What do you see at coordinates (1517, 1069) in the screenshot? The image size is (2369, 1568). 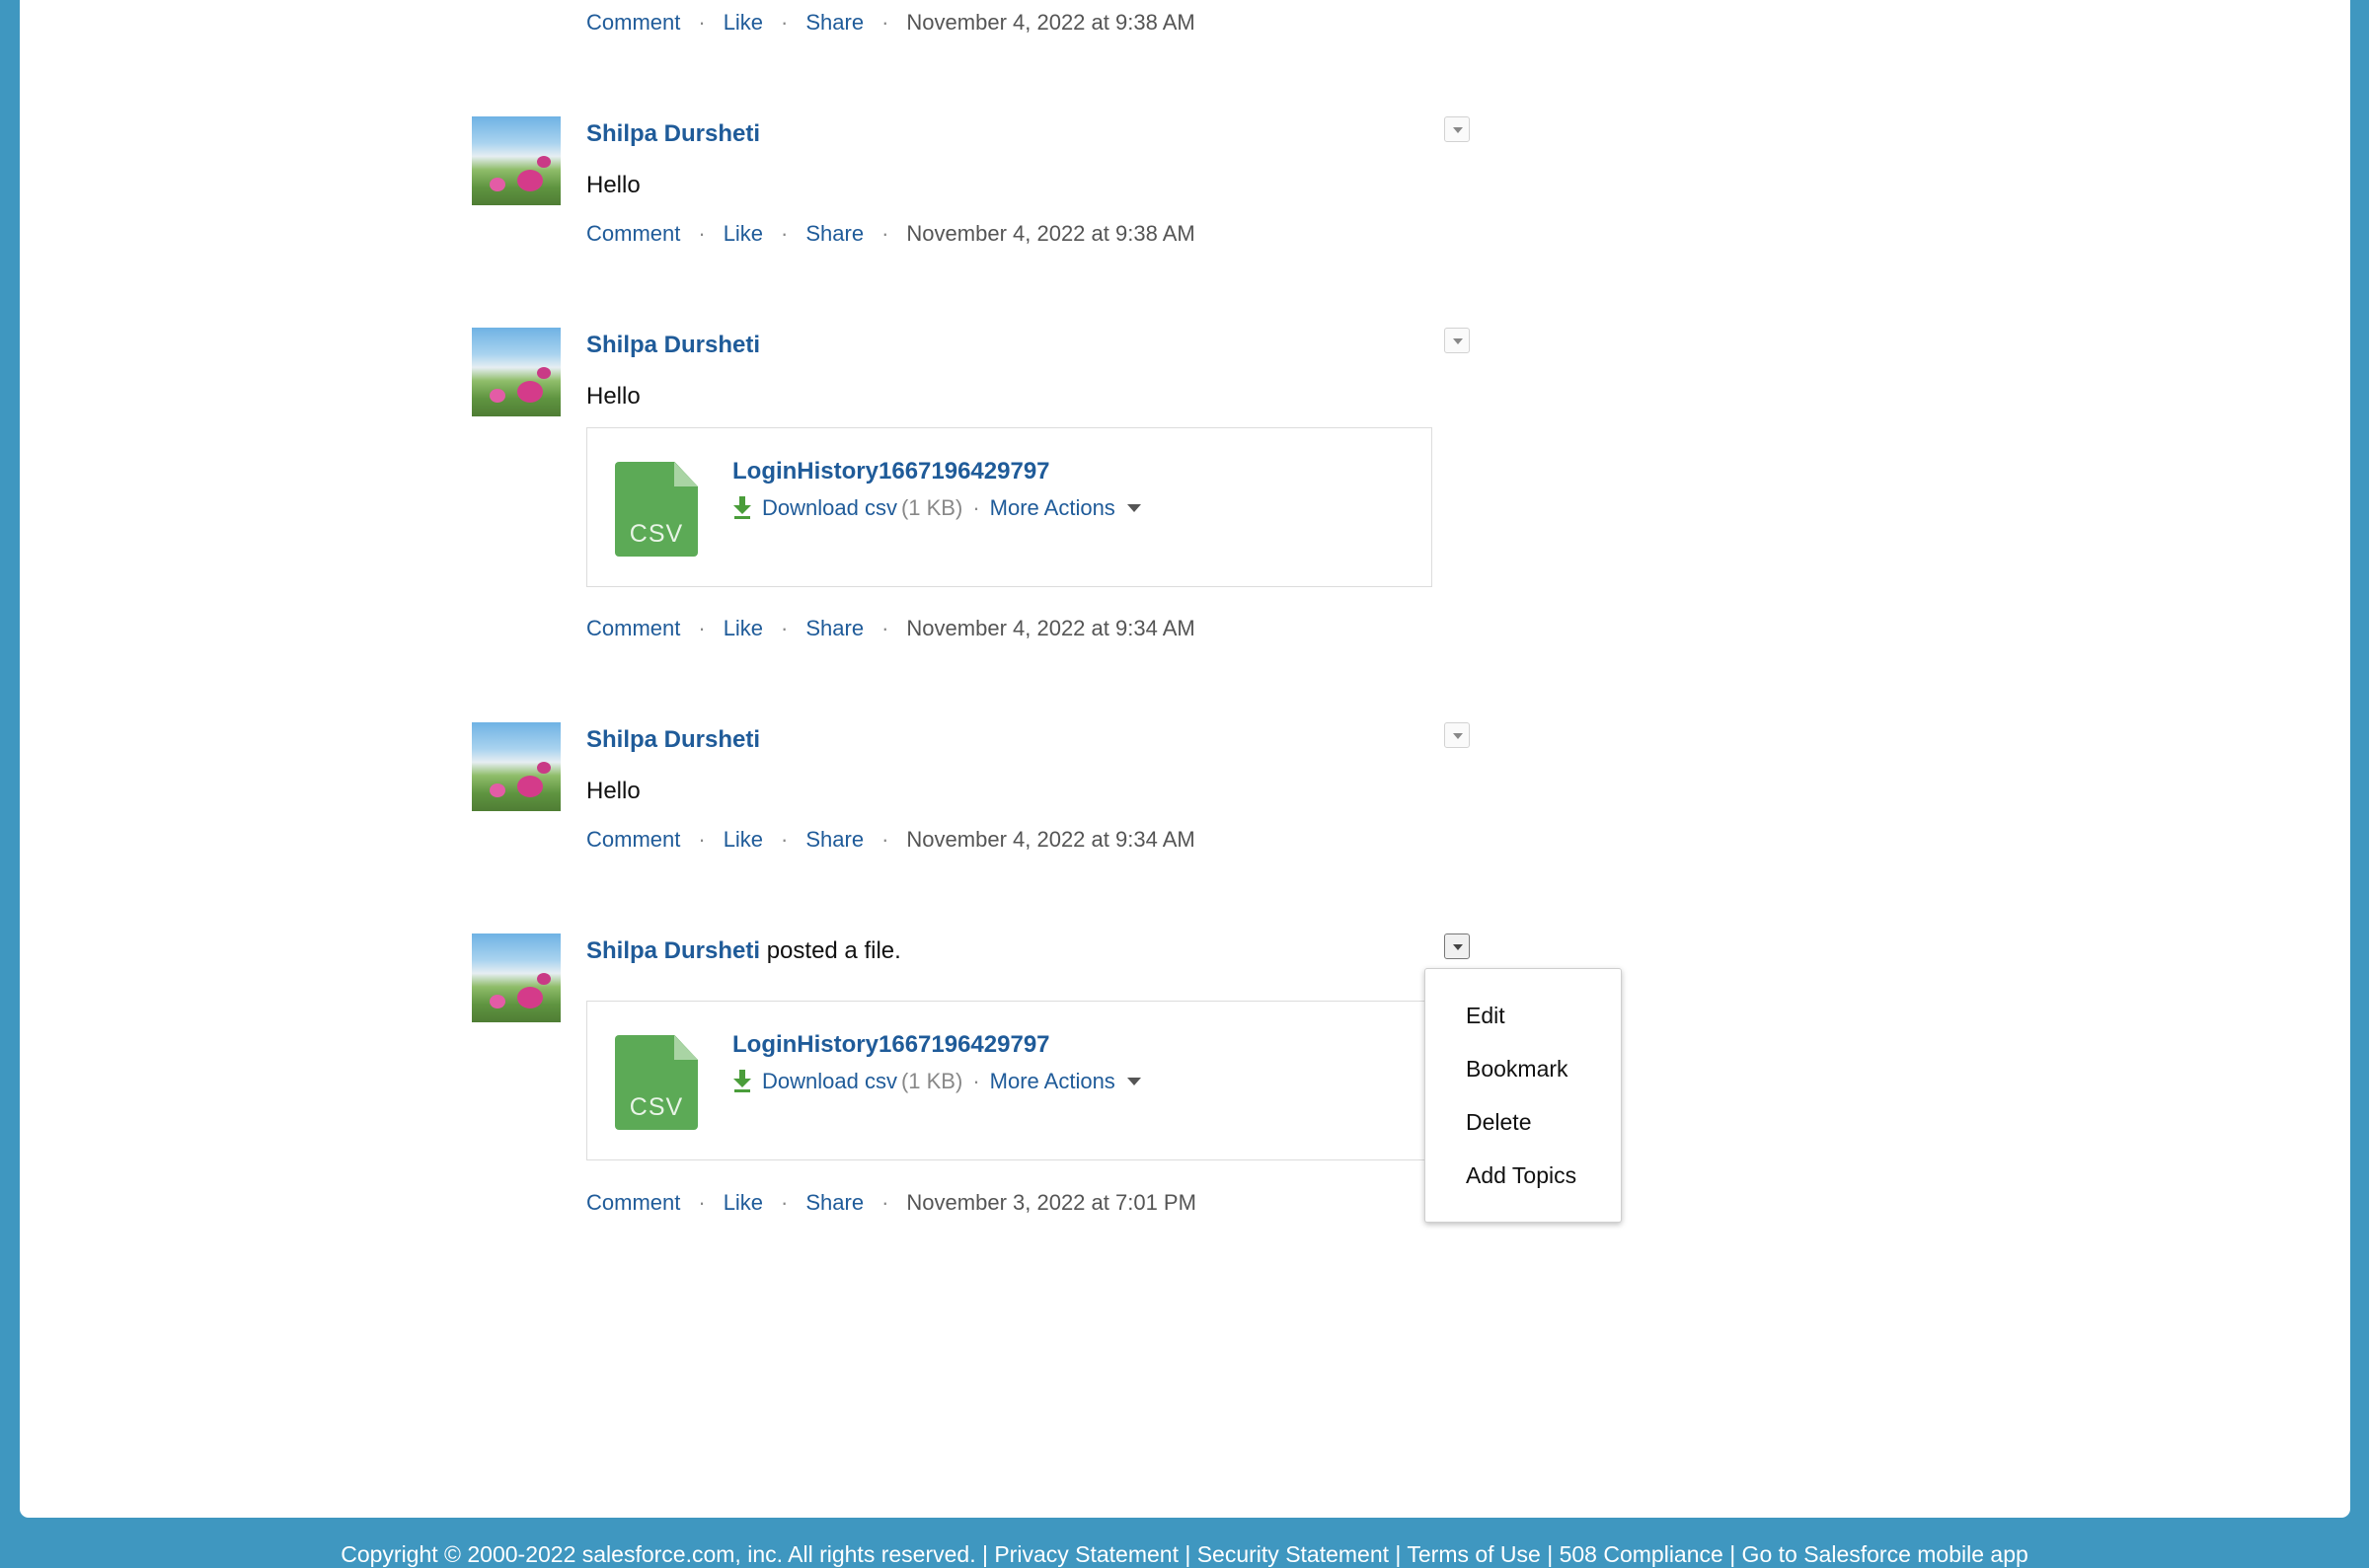 I see `menu-item-bookmark: Bookmark` at bounding box center [1517, 1069].